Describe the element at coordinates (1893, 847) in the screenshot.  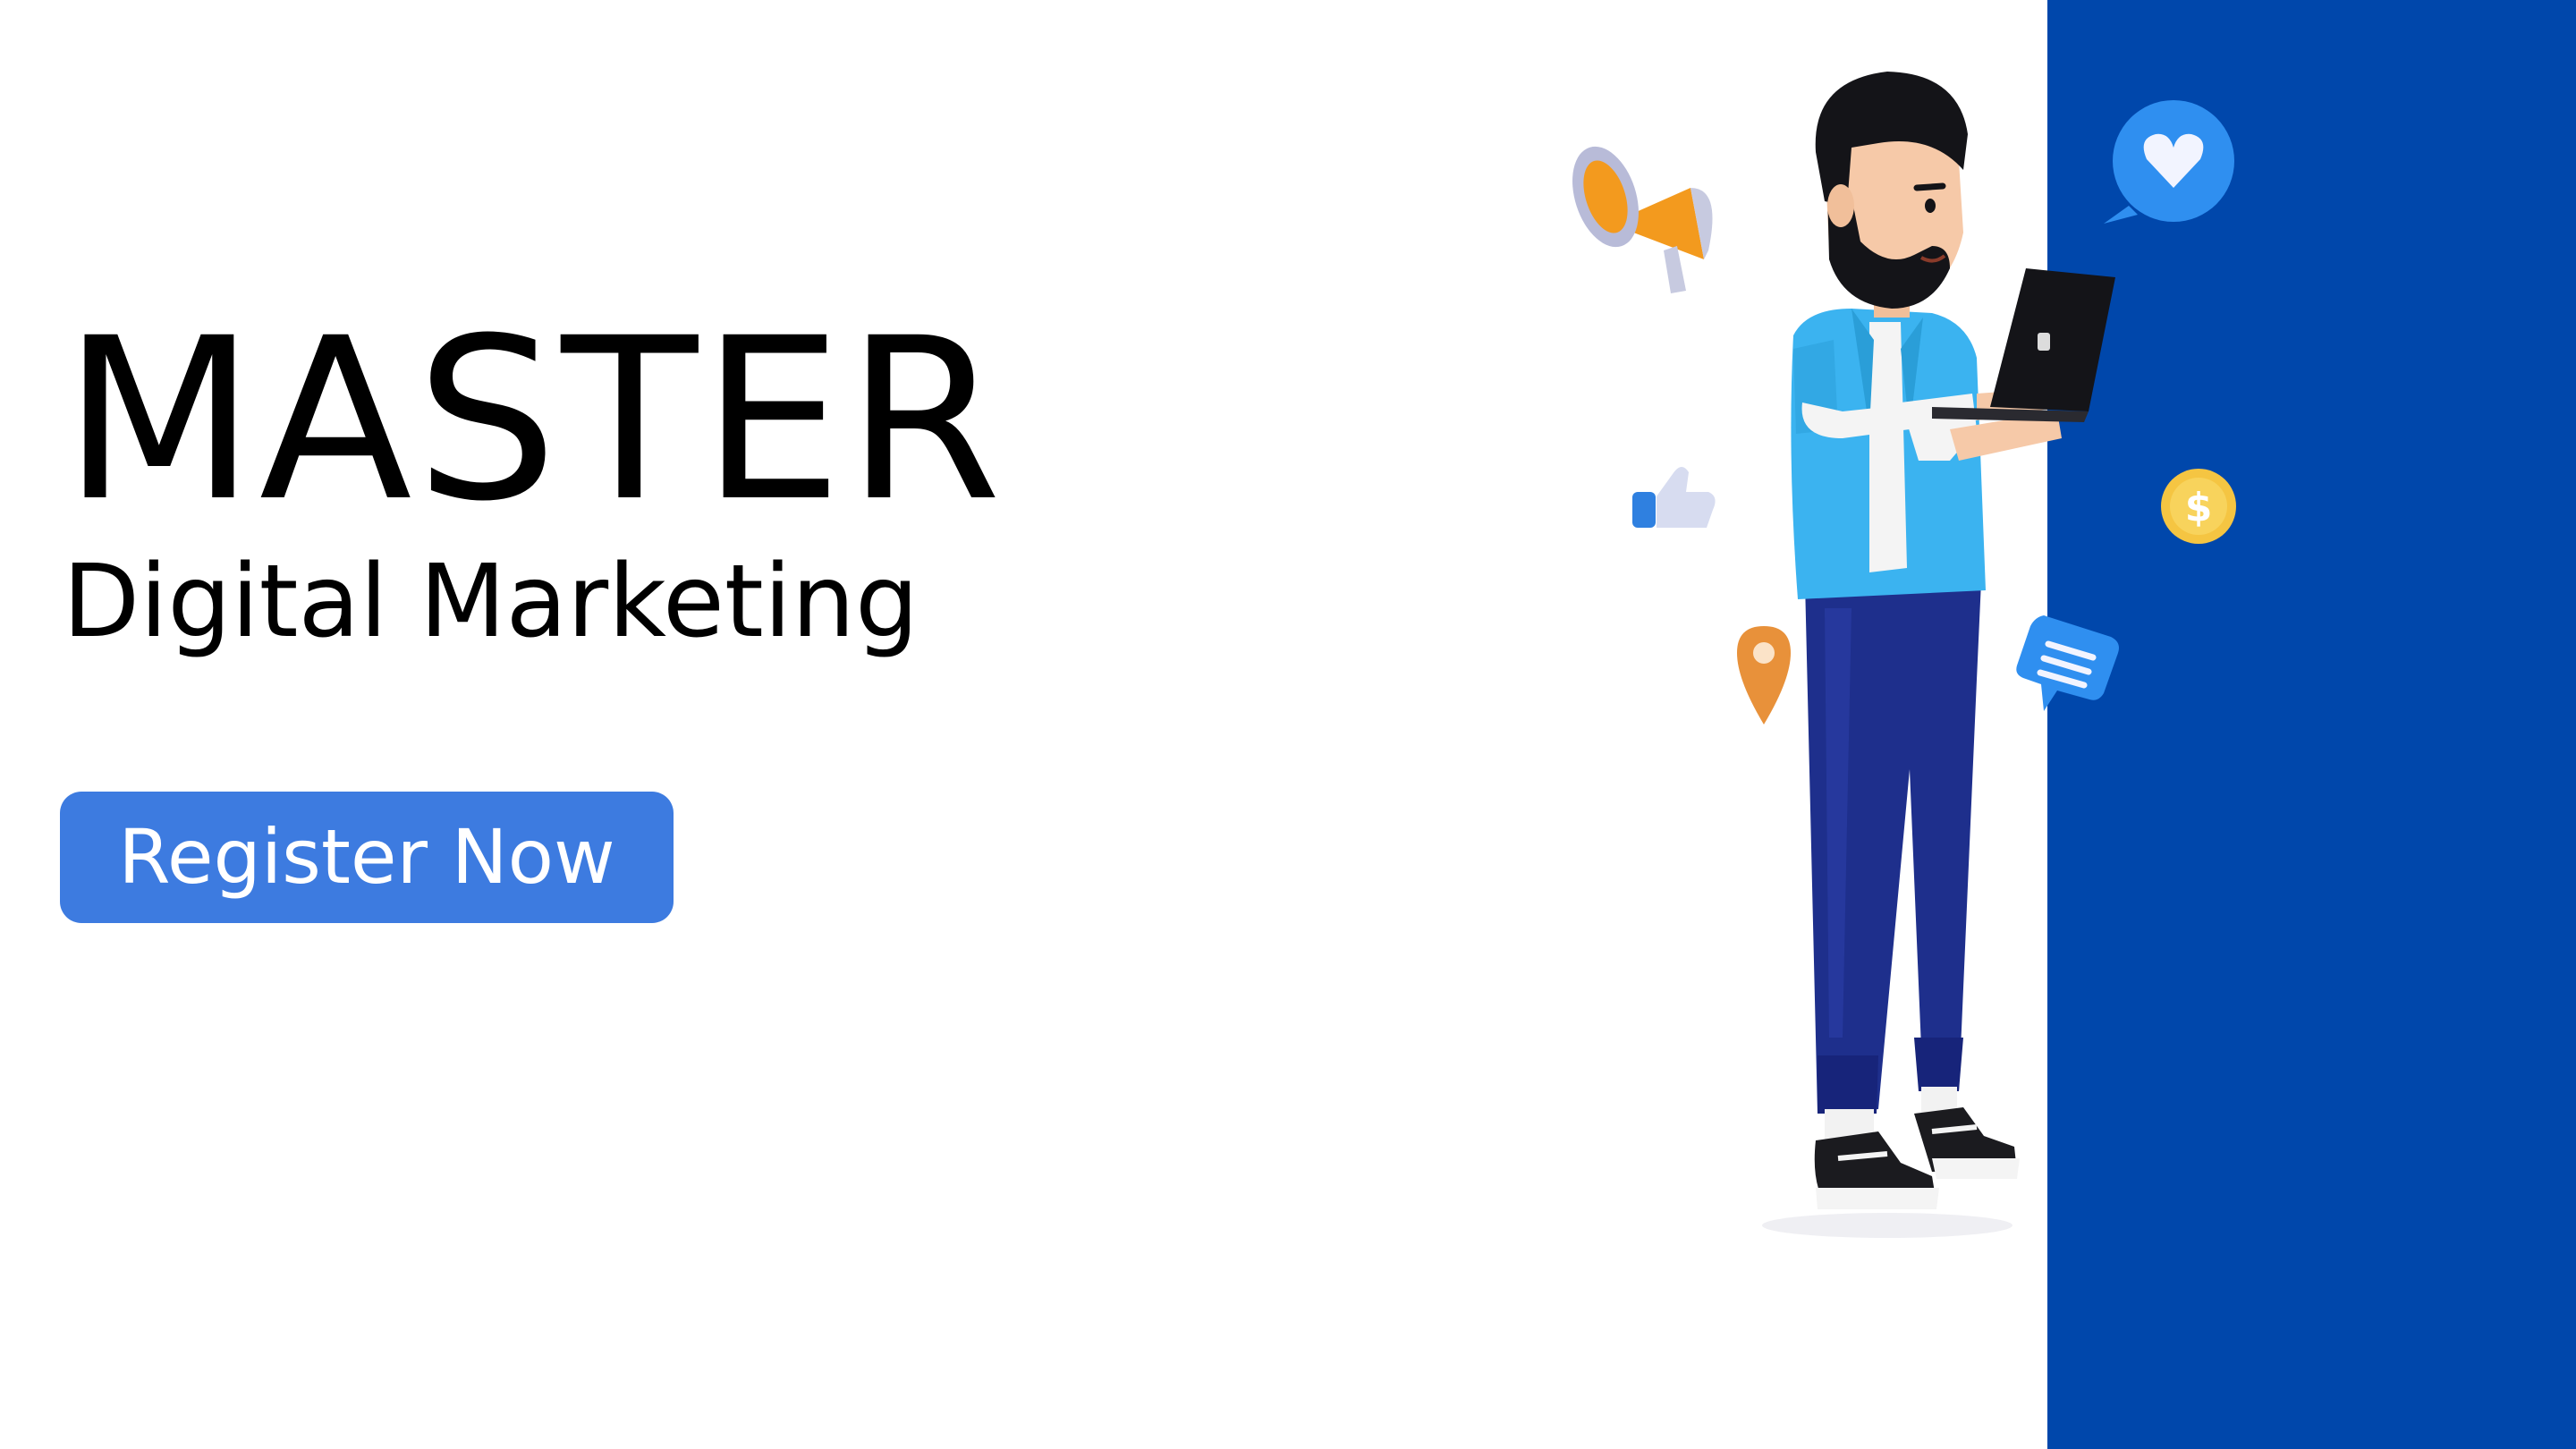
I see `pants` at that location.